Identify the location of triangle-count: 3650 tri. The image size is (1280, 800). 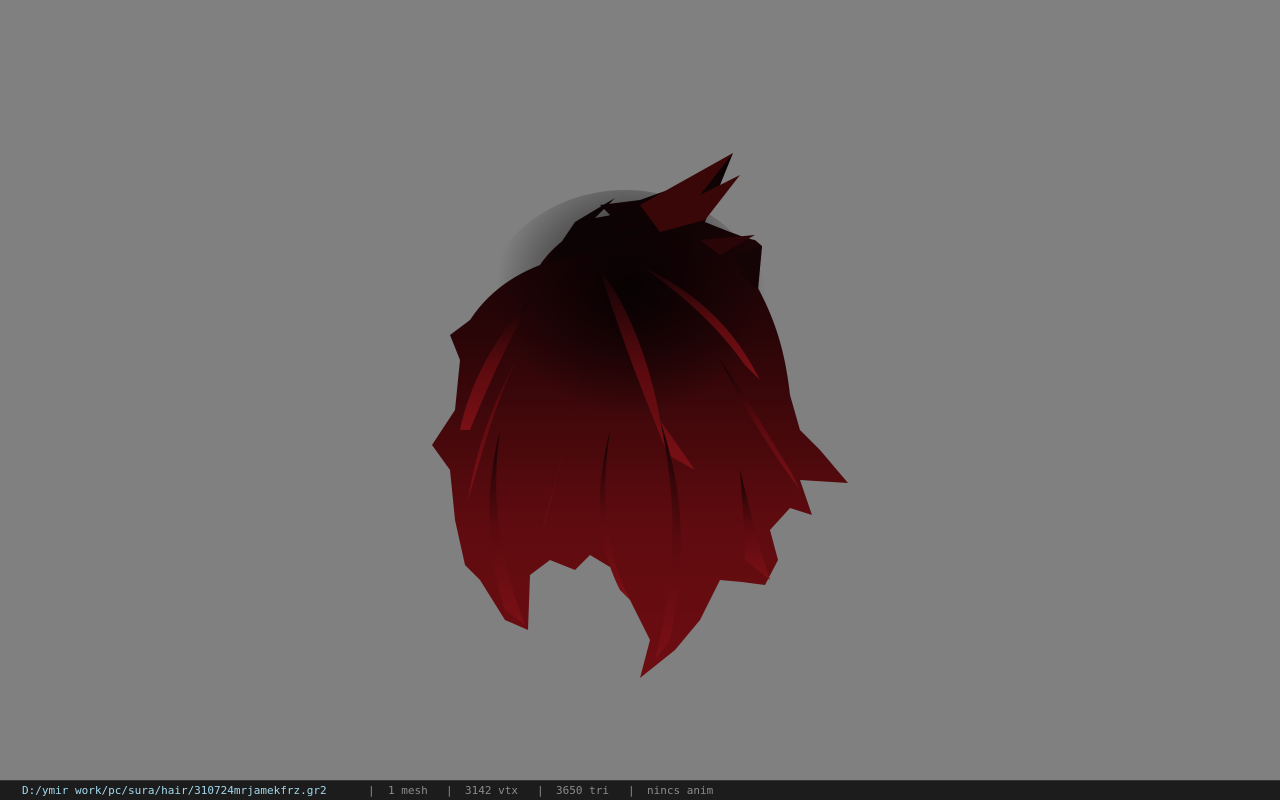
(582, 790).